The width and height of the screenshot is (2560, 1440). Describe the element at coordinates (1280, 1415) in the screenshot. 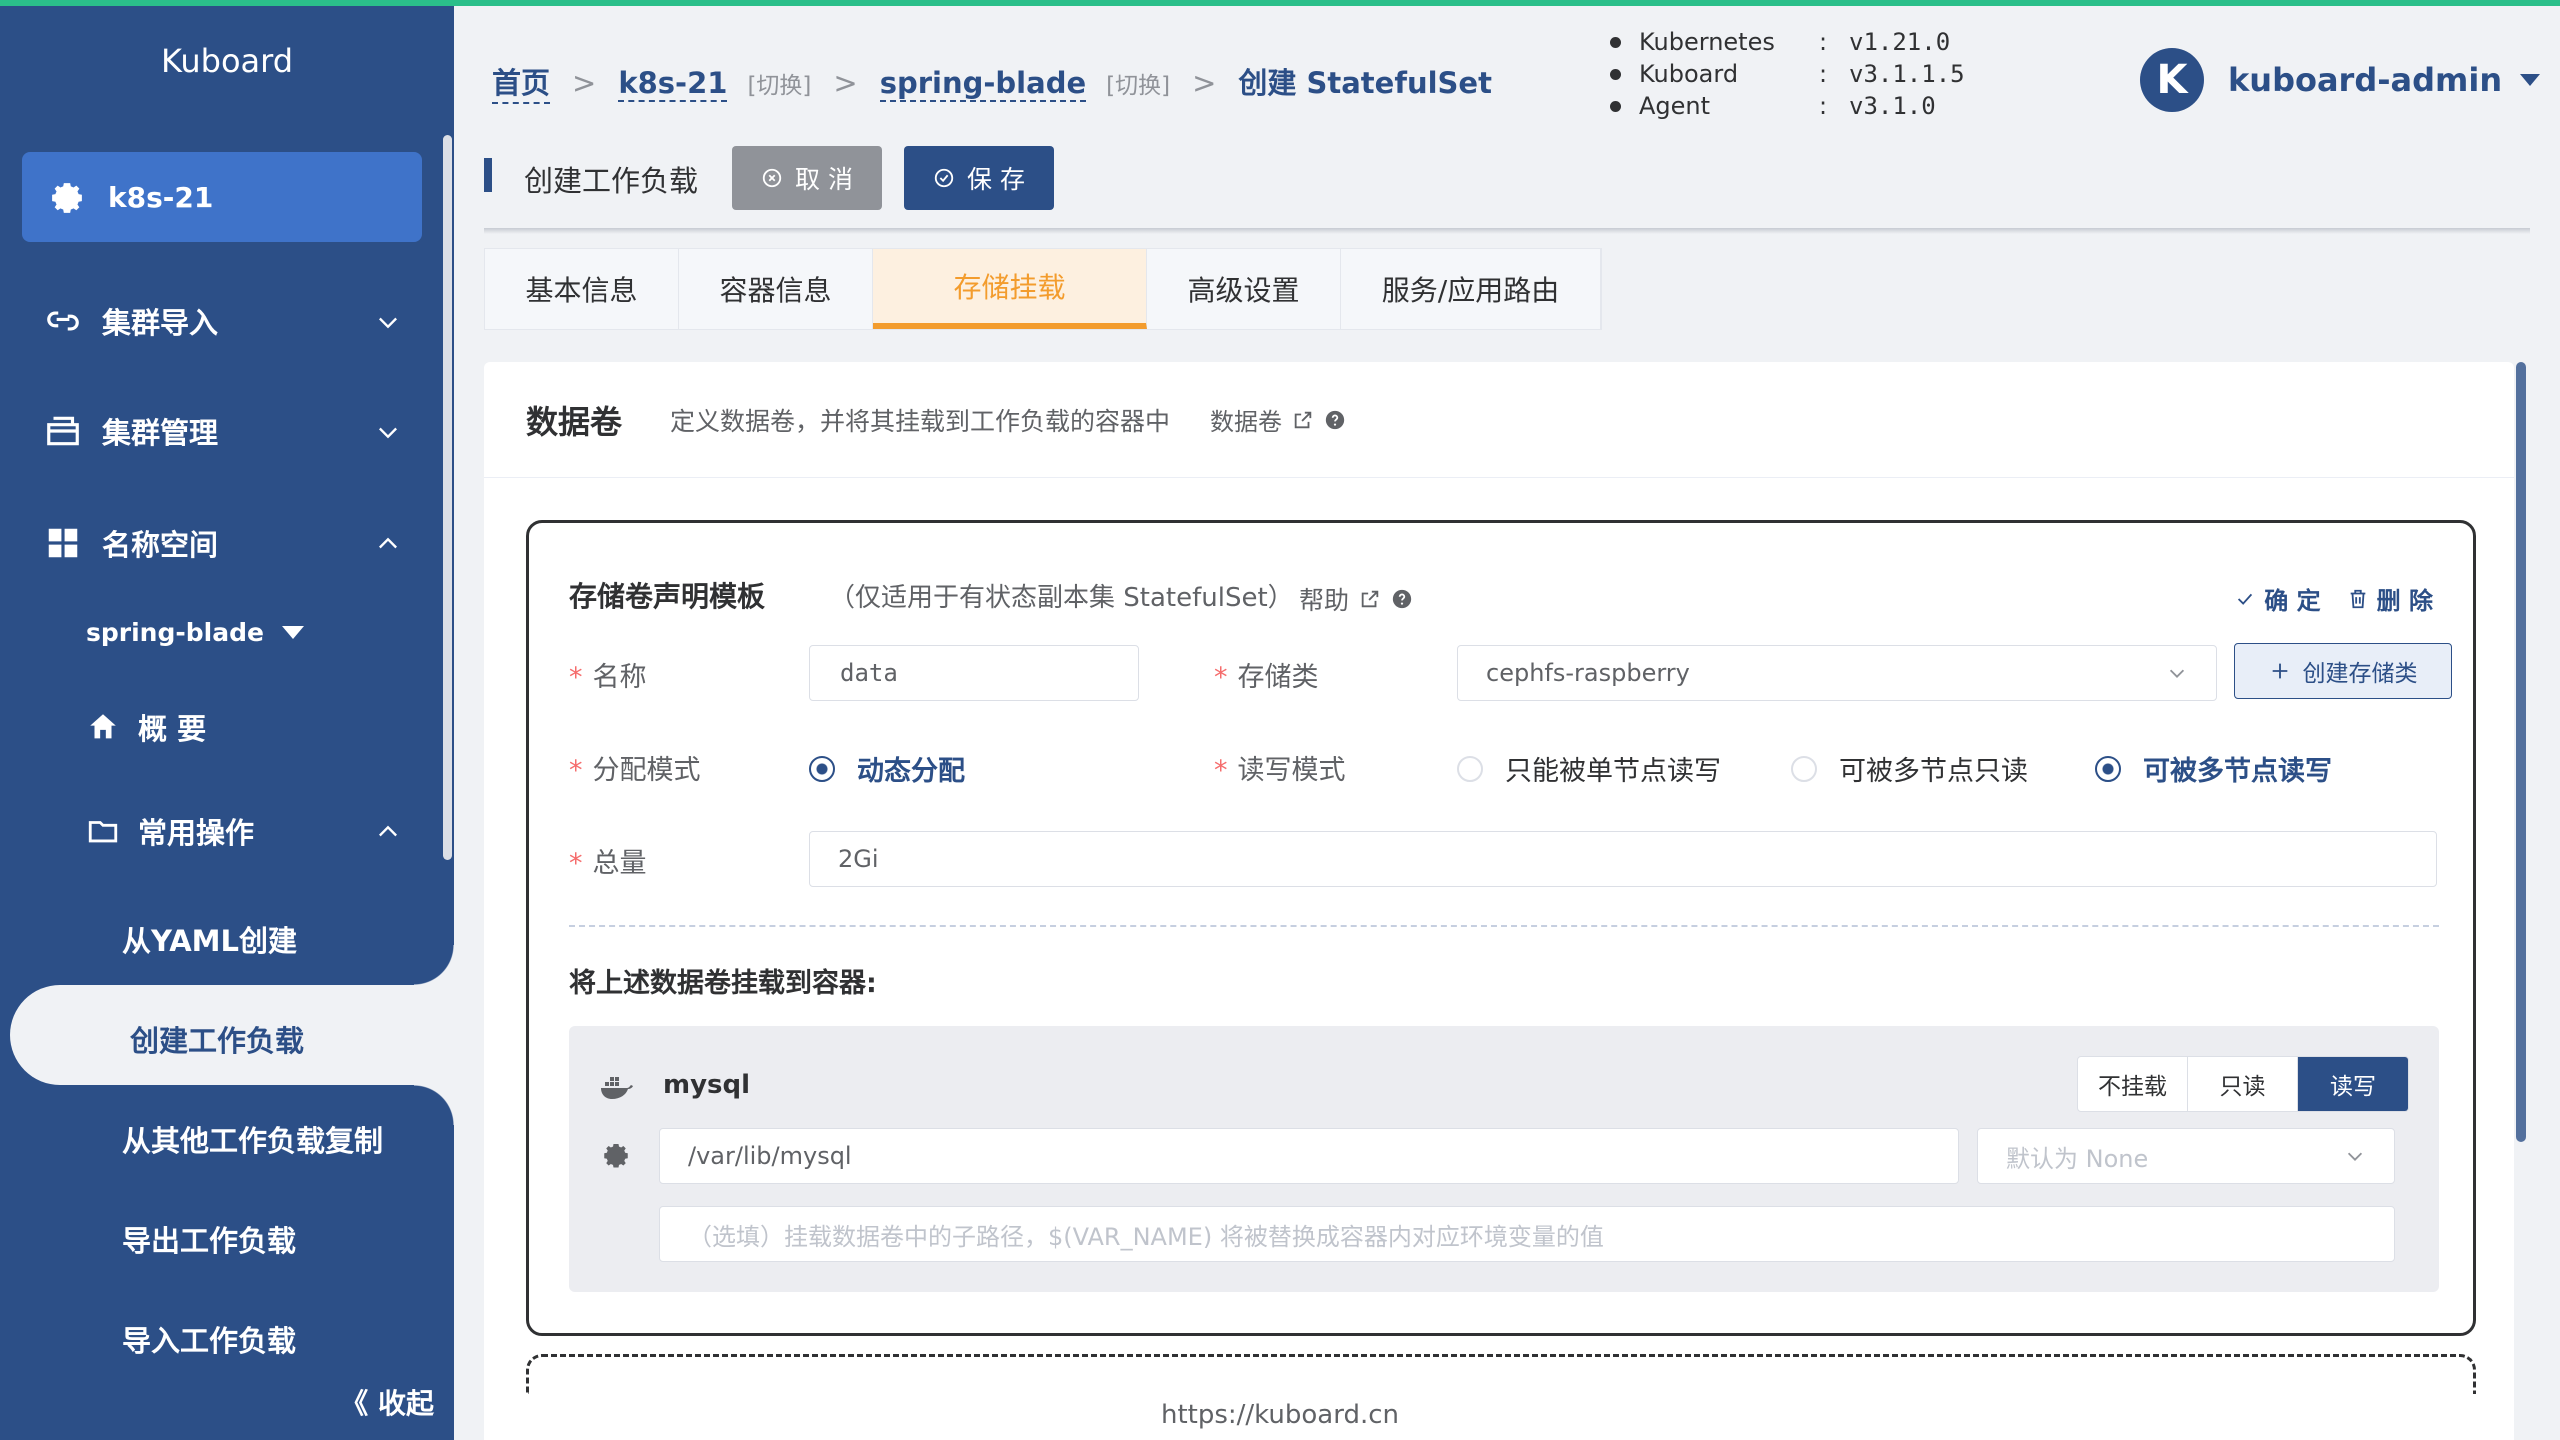

I see `footer-link: https://kuboard.cn` at that location.